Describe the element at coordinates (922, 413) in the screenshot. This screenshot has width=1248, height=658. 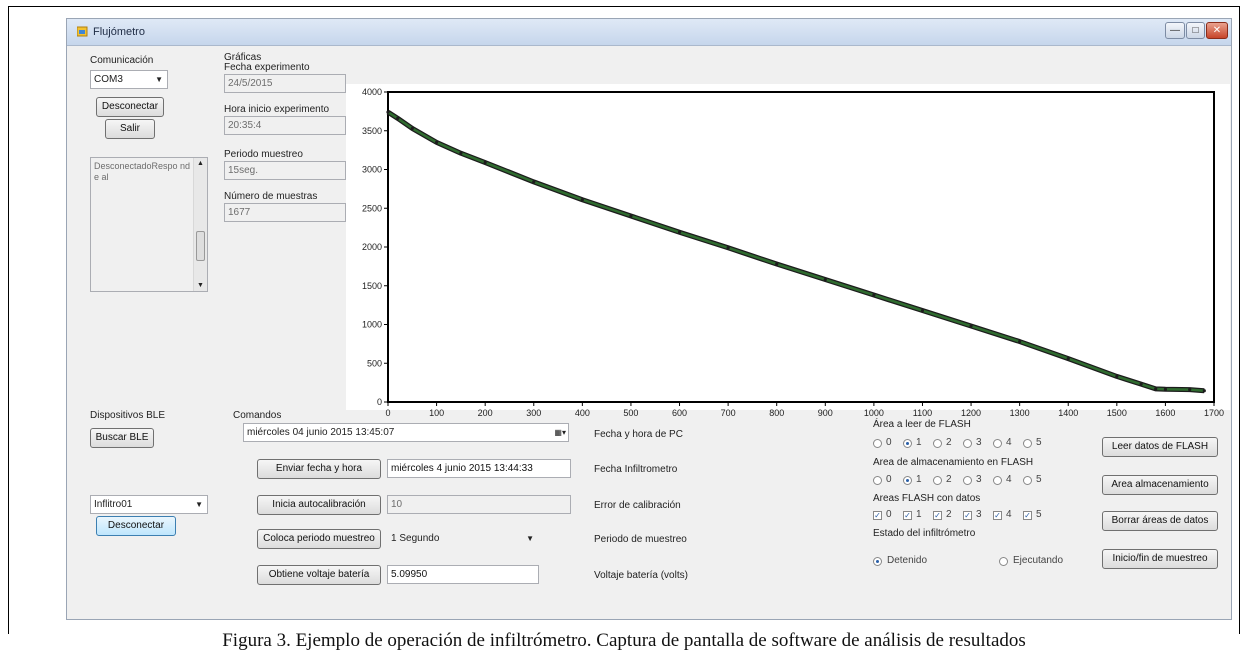
I see `x-tick-label: 1100` at that location.